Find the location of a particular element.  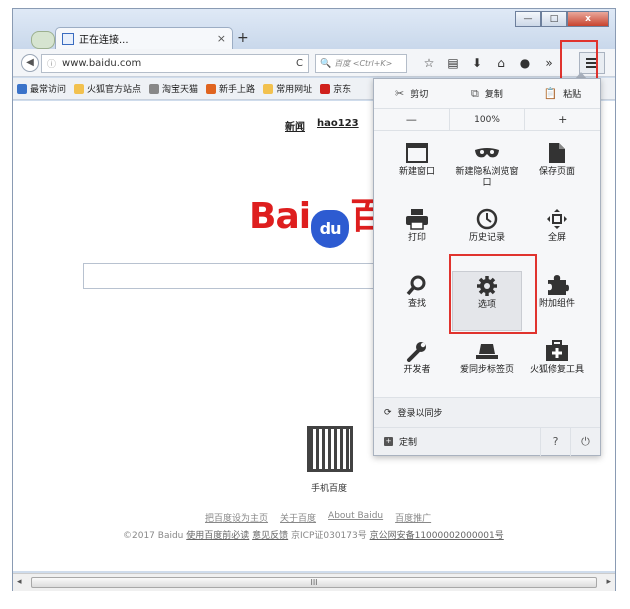

private-window-item: 新建隐私浏览窗口 is located at coordinates (487, 169).